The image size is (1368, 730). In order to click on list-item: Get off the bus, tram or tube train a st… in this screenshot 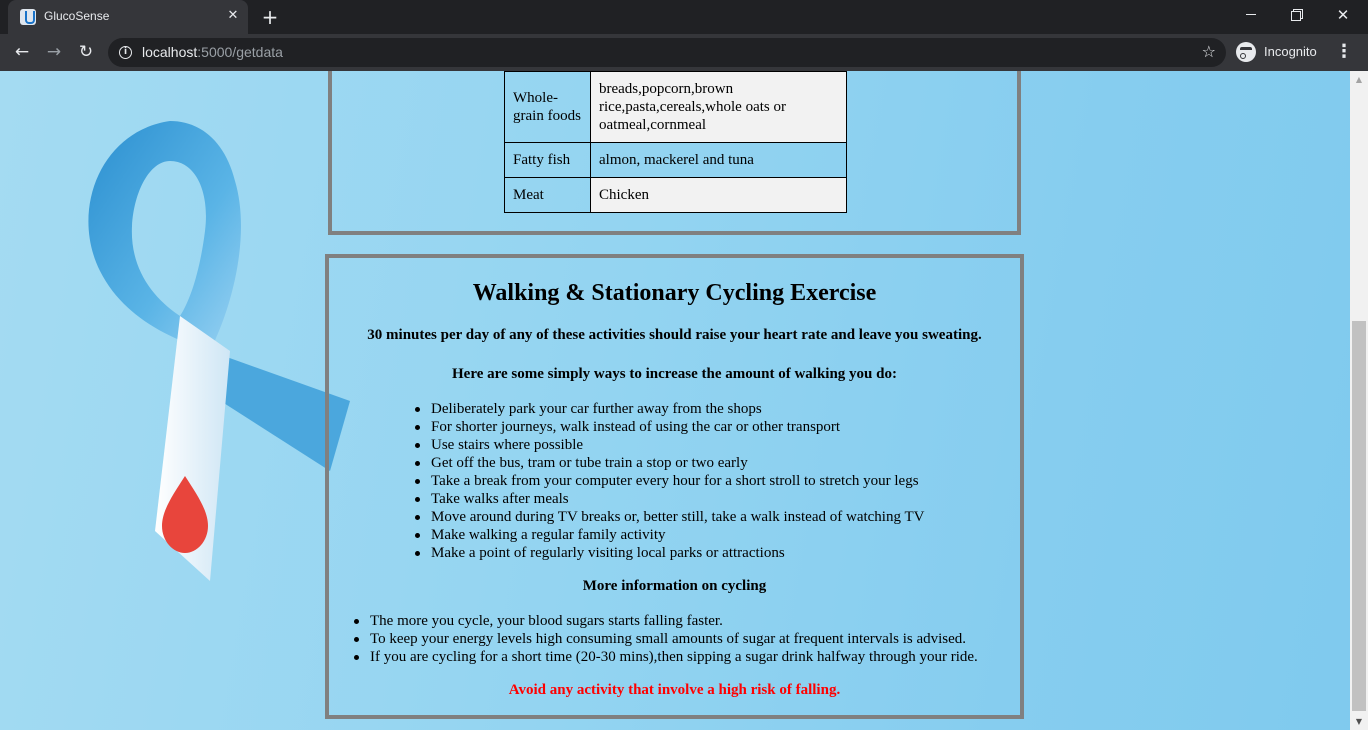, I will do `click(669, 463)`.